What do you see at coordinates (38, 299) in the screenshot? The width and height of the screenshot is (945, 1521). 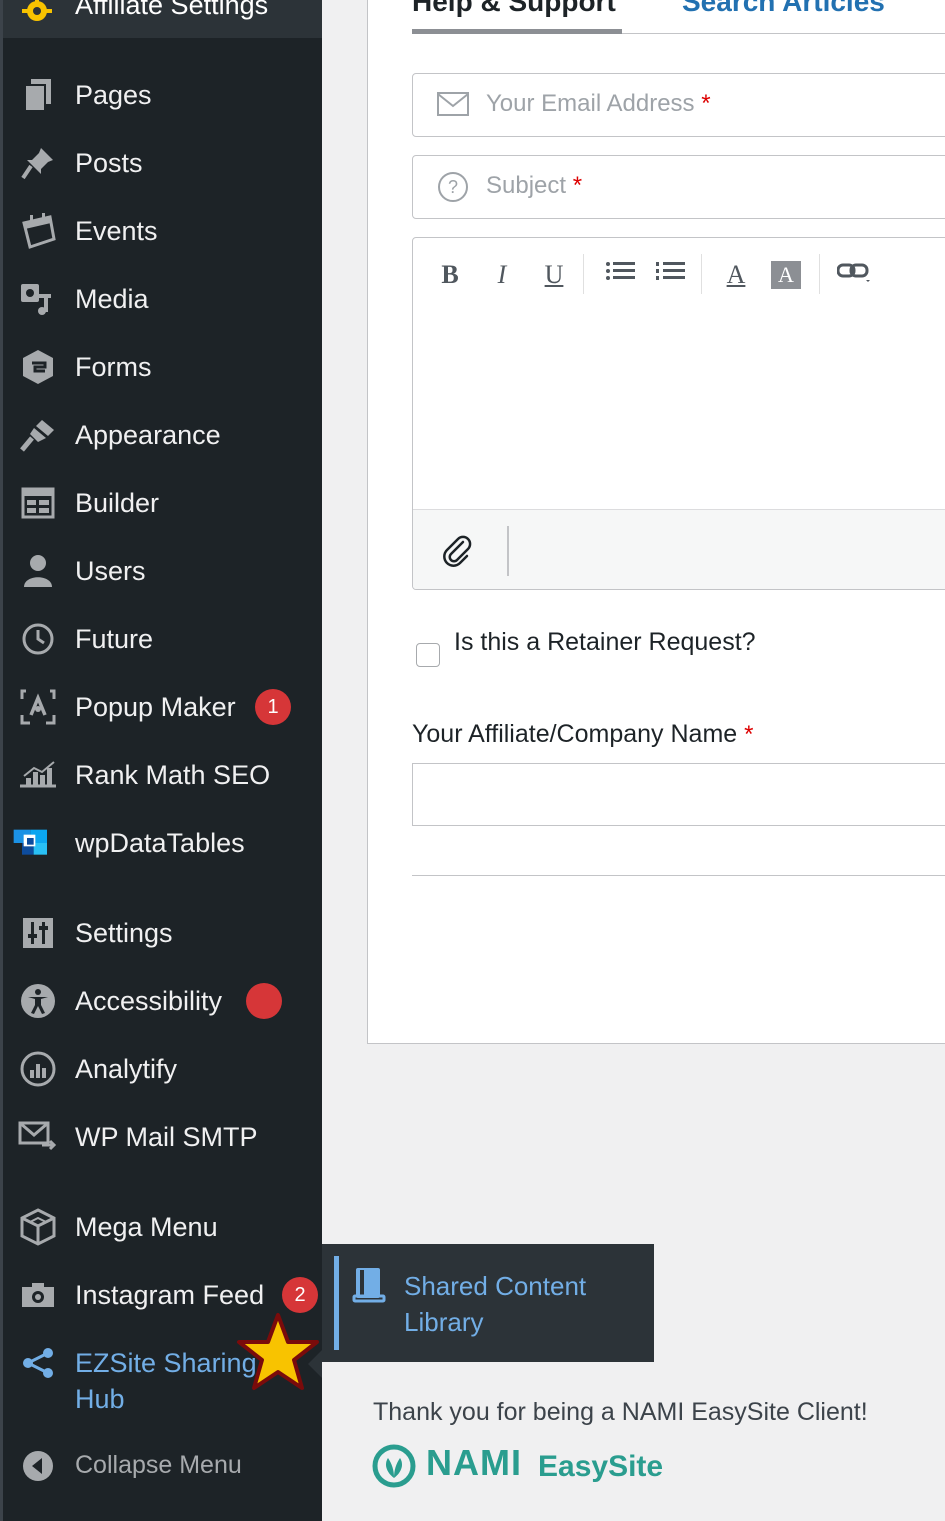 I see `media-icon` at bounding box center [38, 299].